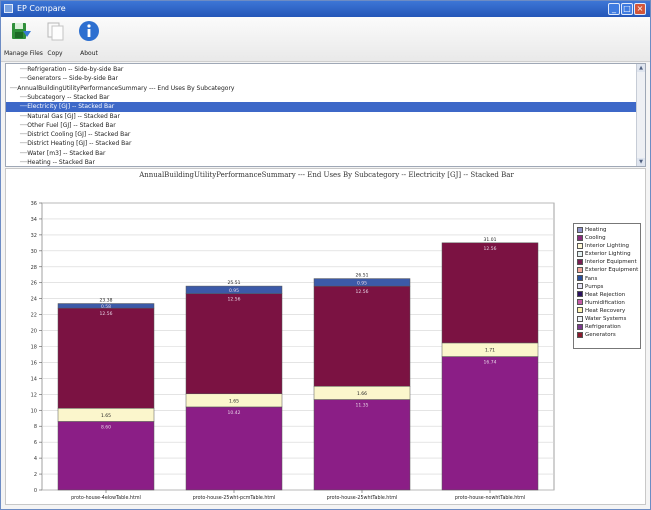 The height and width of the screenshot is (510, 651). Describe the element at coordinates (106, 307) in the screenshot. I see `data-label: 0.58` at that location.